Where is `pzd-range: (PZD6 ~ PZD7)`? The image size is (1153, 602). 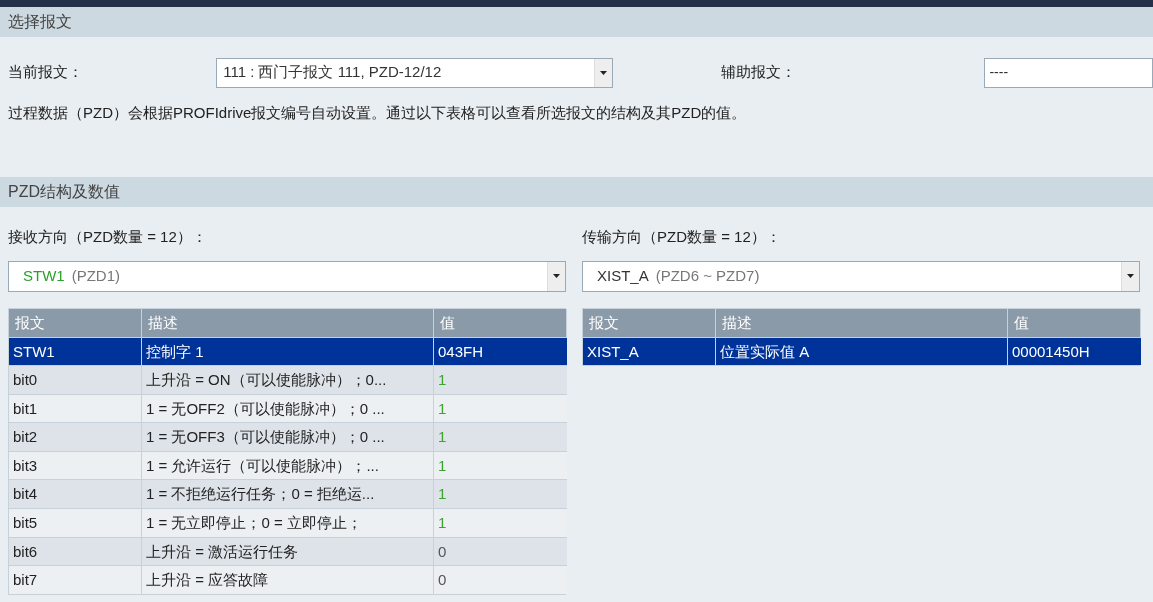 pzd-range: (PZD6 ~ PZD7) is located at coordinates (707, 275).